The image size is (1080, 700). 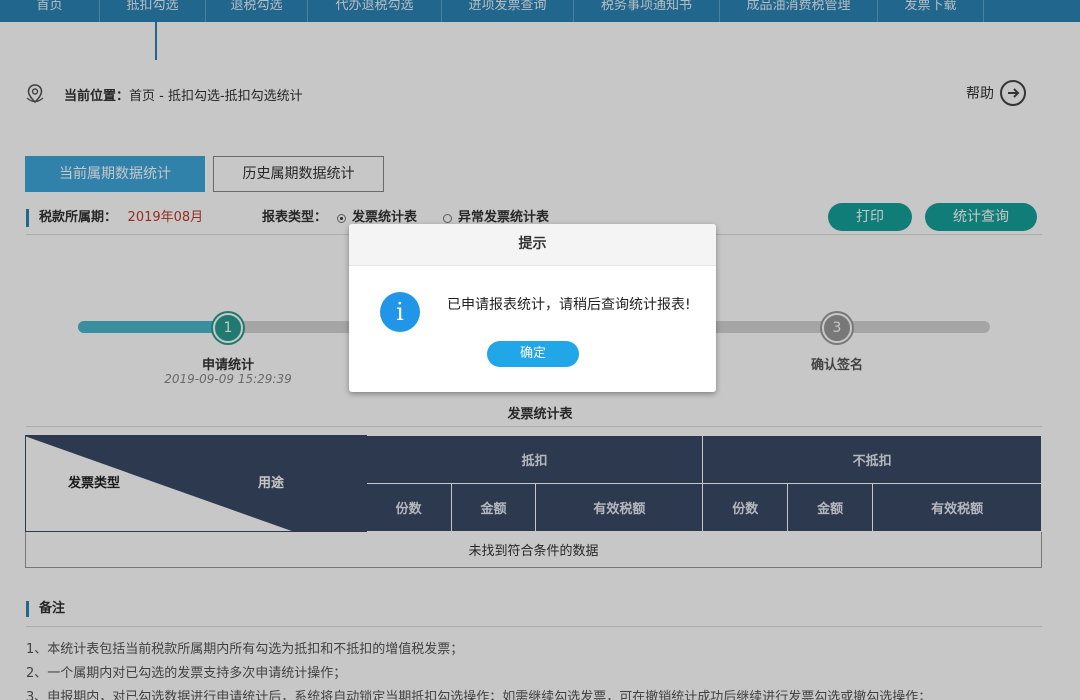 What do you see at coordinates (533, 354) in the screenshot?
I see `ok-button: 确定` at bounding box center [533, 354].